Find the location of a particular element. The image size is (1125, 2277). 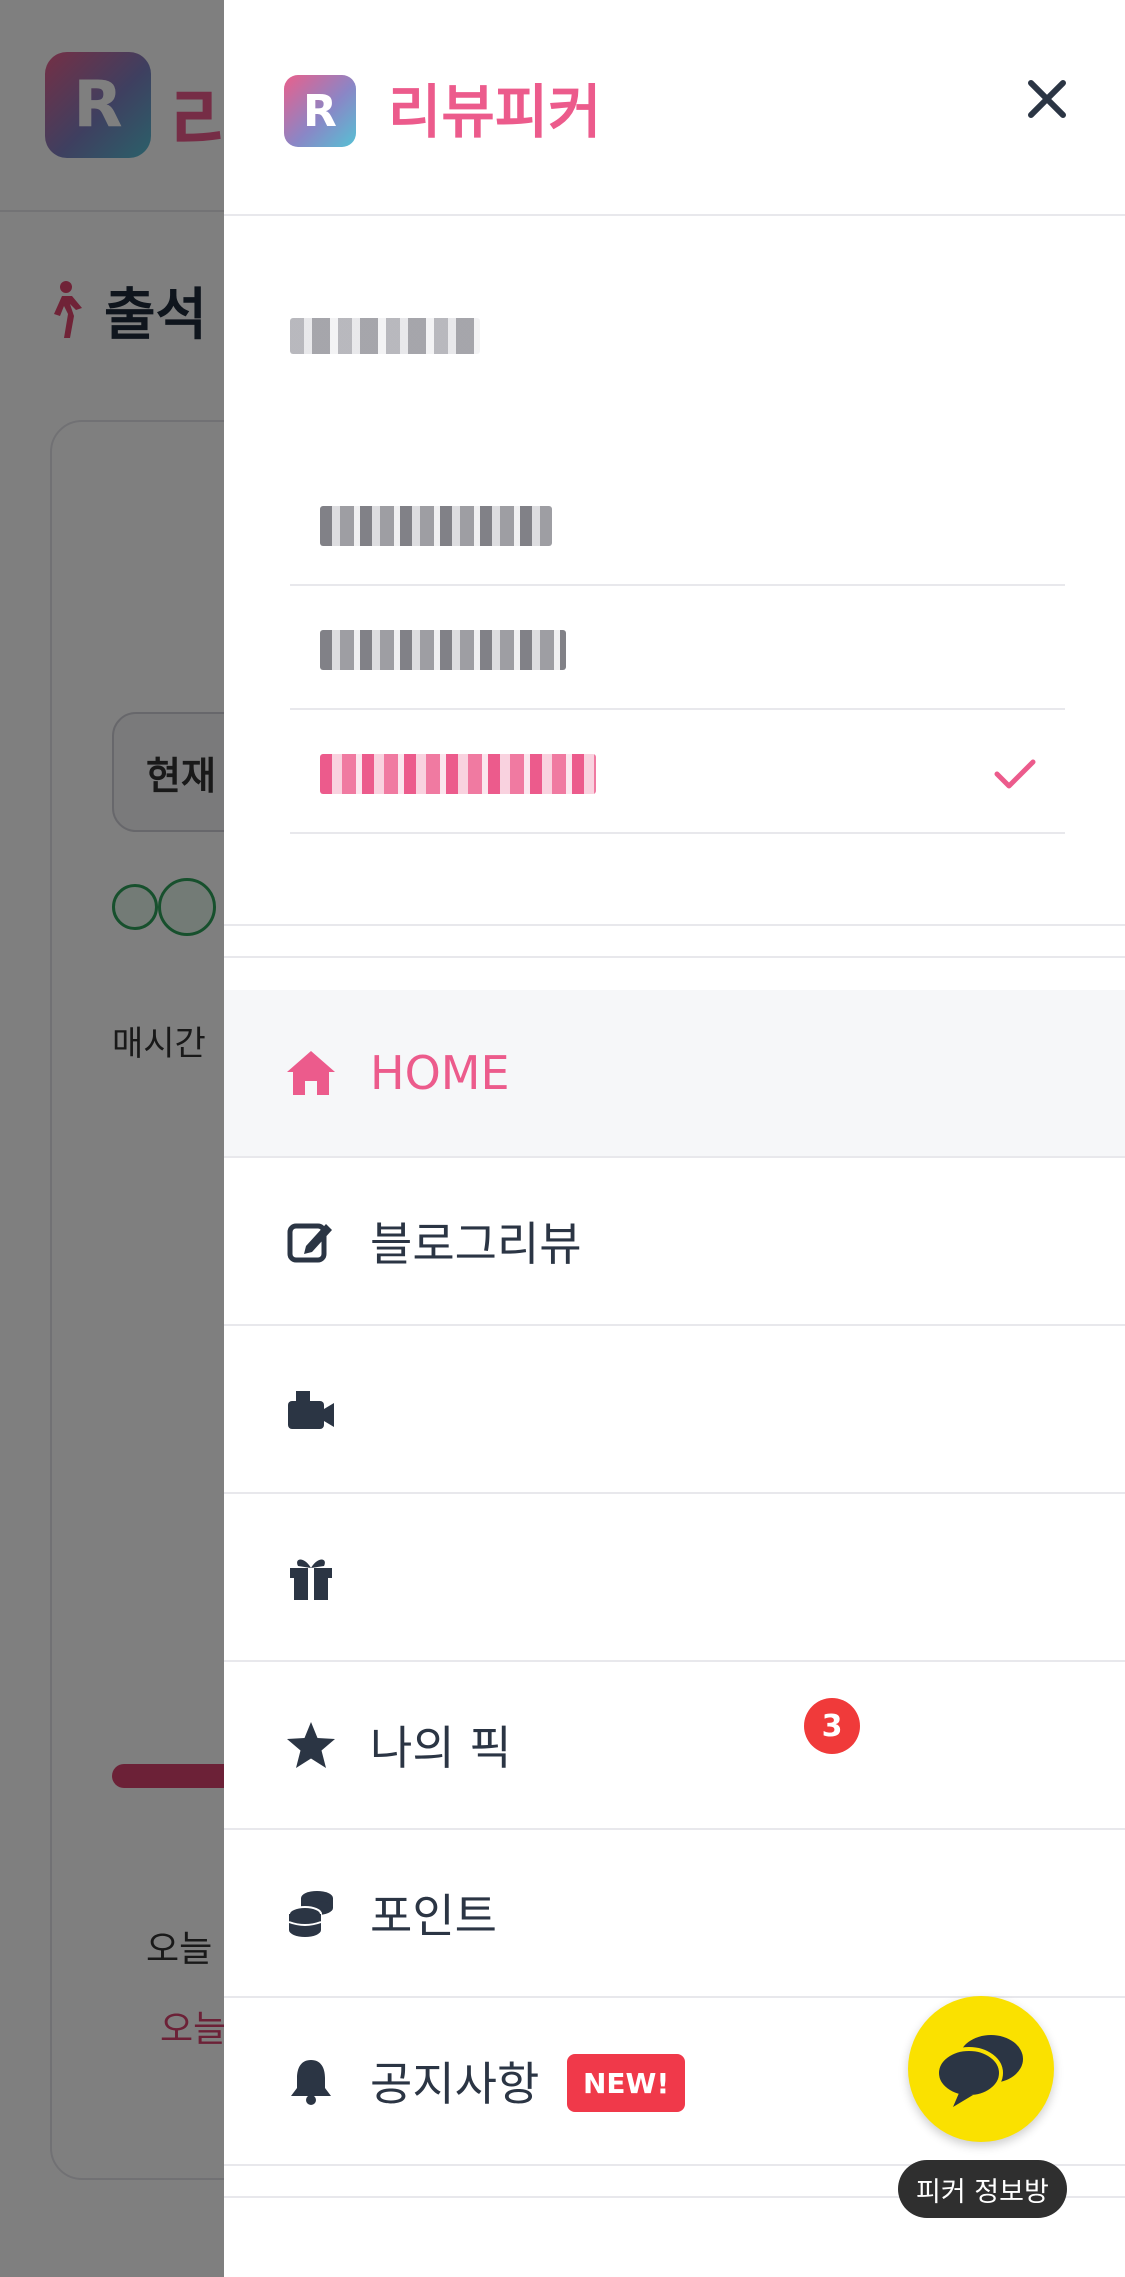

menu-label-blog-review: 블로그리뷰 is located at coordinates (476, 1244).